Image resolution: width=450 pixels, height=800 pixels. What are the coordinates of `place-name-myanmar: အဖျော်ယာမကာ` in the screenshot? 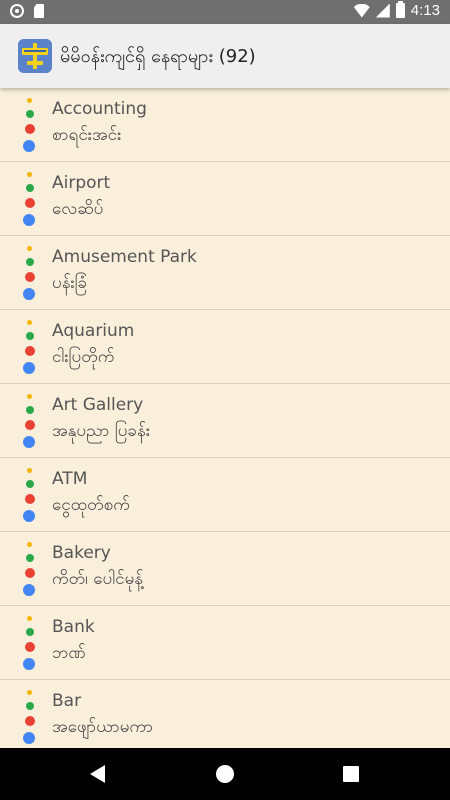 It's located at (103, 727).